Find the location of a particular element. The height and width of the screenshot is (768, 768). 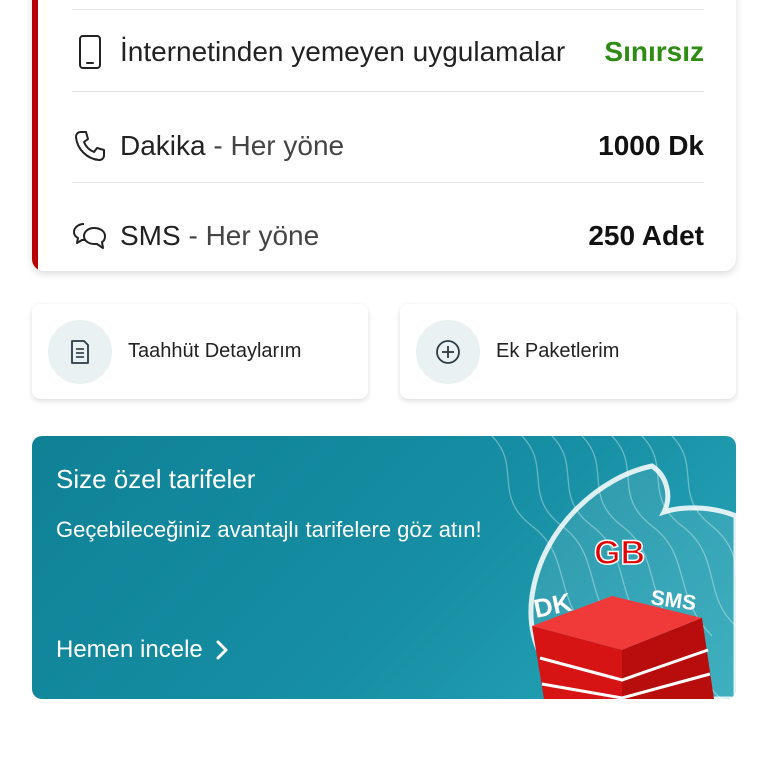

tariff-package-illustration: GB DK SMS is located at coordinates (613, 567).